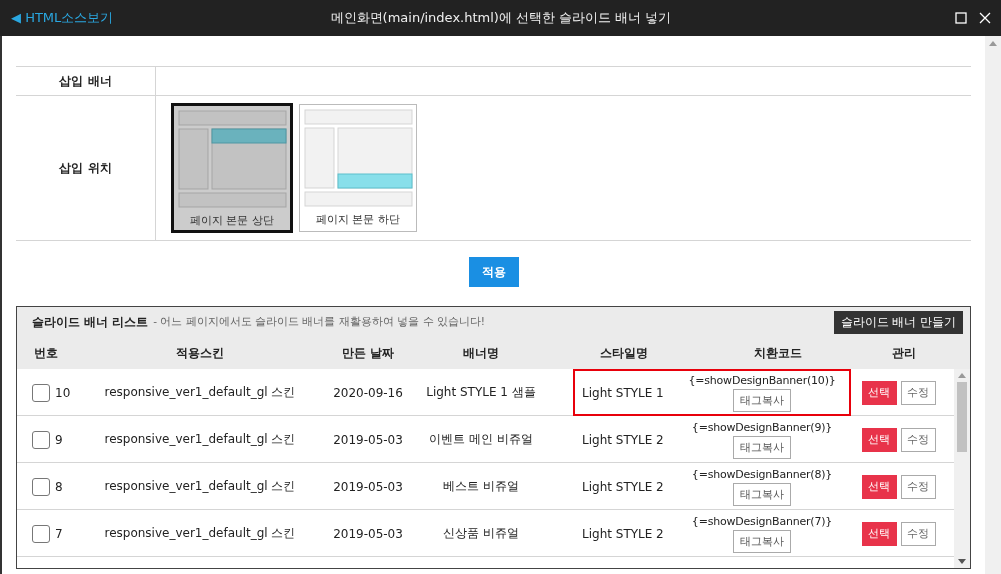 This screenshot has height=574, width=1001. What do you see at coordinates (86, 81) in the screenshot?
I see `field-label: 삽입 배너` at bounding box center [86, 81].